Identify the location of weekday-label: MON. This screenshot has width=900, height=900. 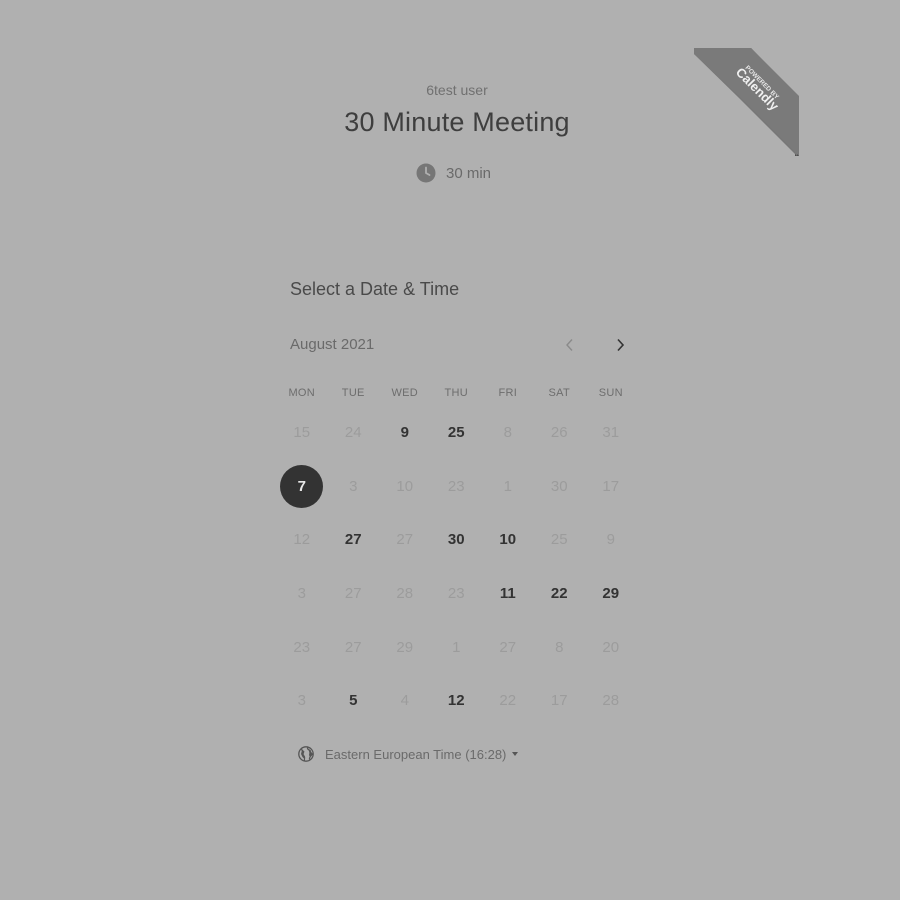
(302, 393).